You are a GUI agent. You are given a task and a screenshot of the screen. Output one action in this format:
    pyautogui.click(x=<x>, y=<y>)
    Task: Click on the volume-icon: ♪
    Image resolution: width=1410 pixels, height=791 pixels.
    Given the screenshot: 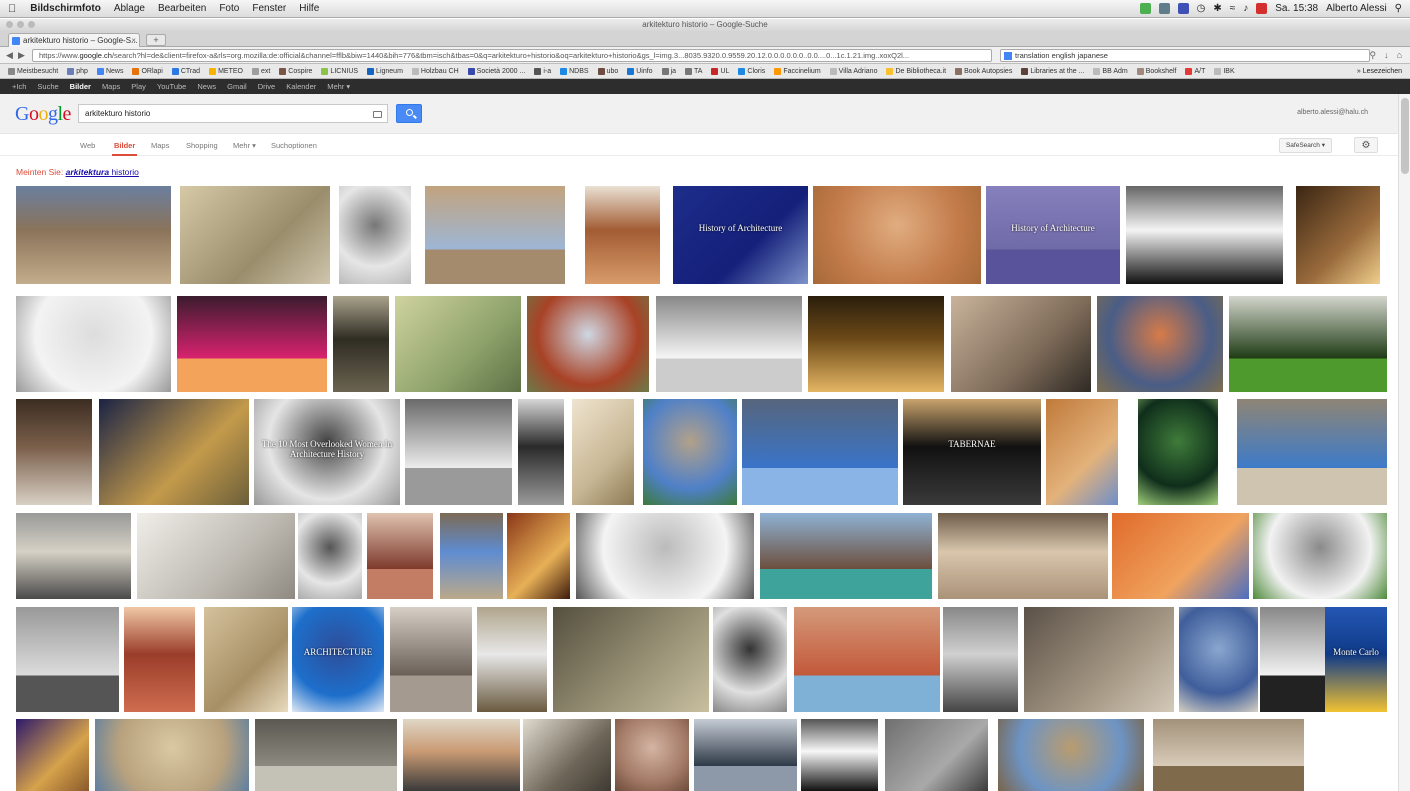 What is the action you would take?
    pyautogui.click(x=1245, y=8)
    